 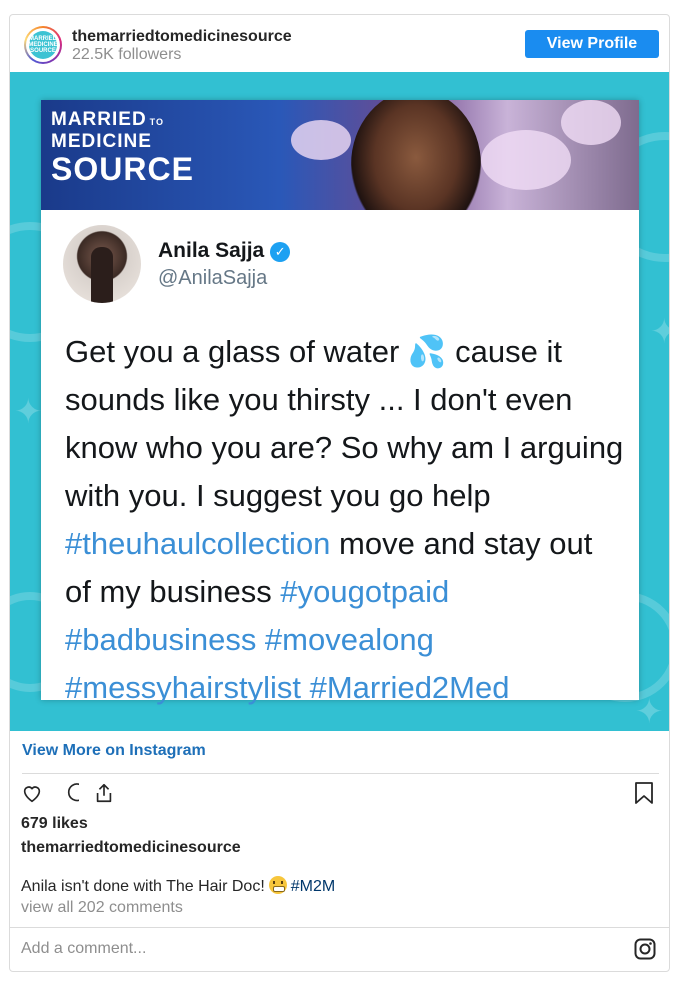 I want to click on source-banner: MARRIED TO MEDICINE SOURCE, so click(x=340, y=155).